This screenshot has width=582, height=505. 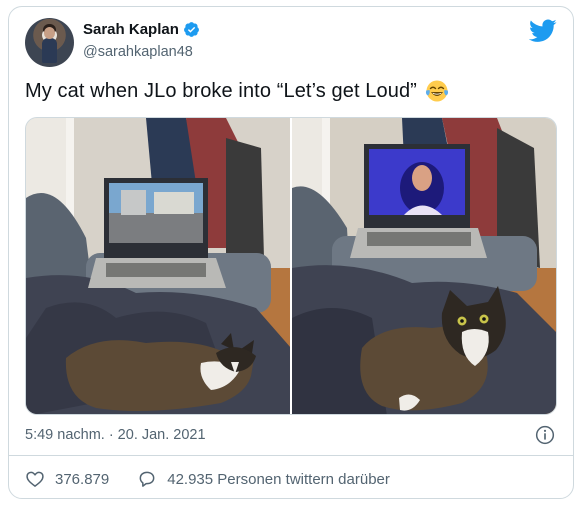 What do you see at coordinates (115, 435) in the screenshot?
I see `tweet-timestamp: 5:49 nachm. · 20. Jan. 2021` at bounding box center [115, 435].